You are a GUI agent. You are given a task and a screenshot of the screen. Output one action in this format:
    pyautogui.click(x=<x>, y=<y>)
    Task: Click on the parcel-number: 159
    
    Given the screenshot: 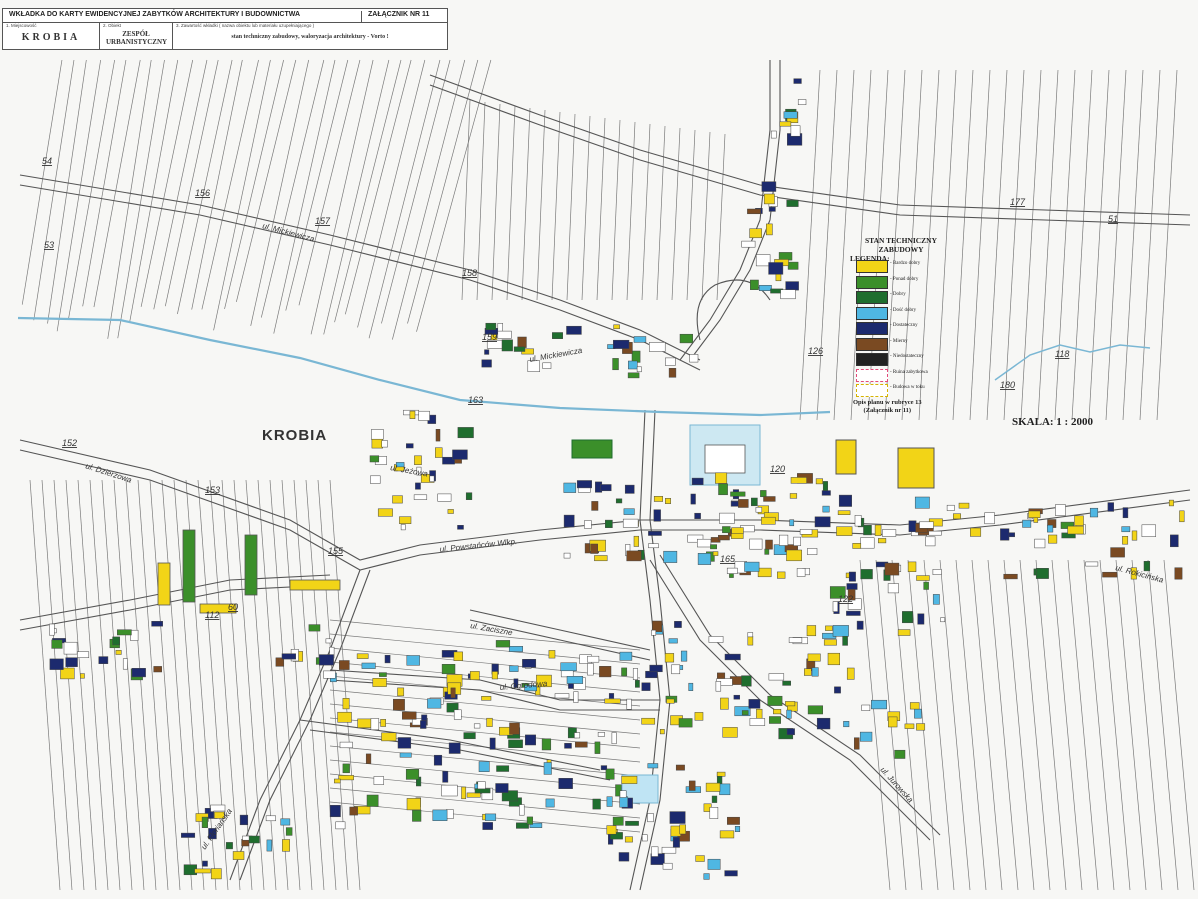 What is the action you would take?
    pyautogui.click(x=489, y=337)
    